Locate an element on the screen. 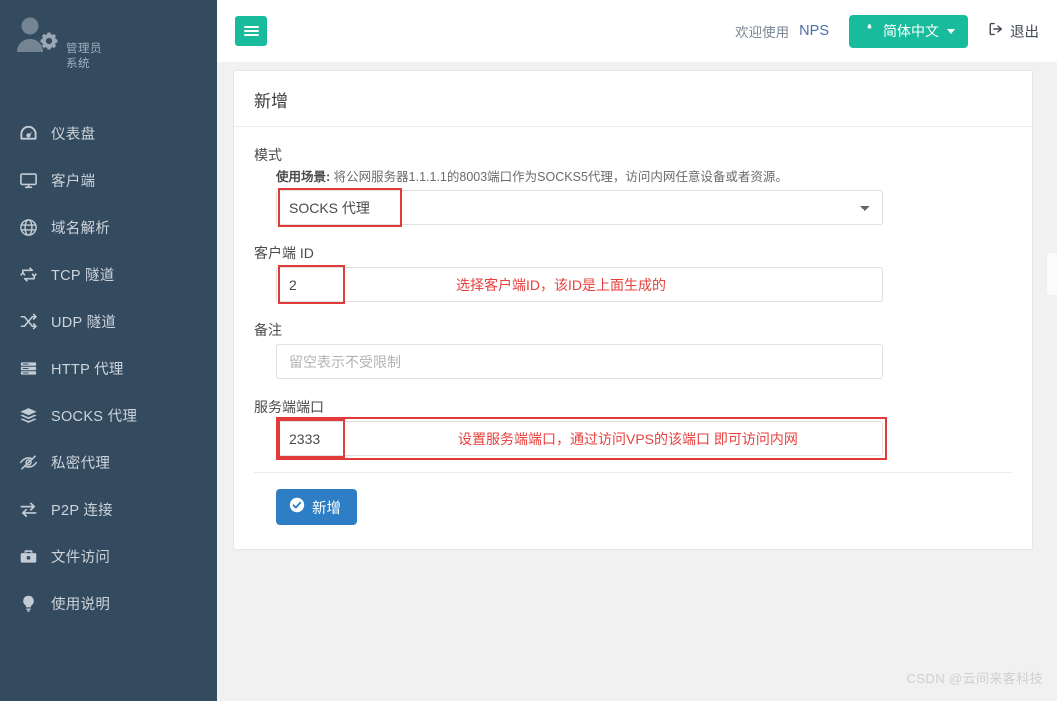 The image size is (1057, 701). server-port-label: 服务端端口 is located at coordinates (289, 407).